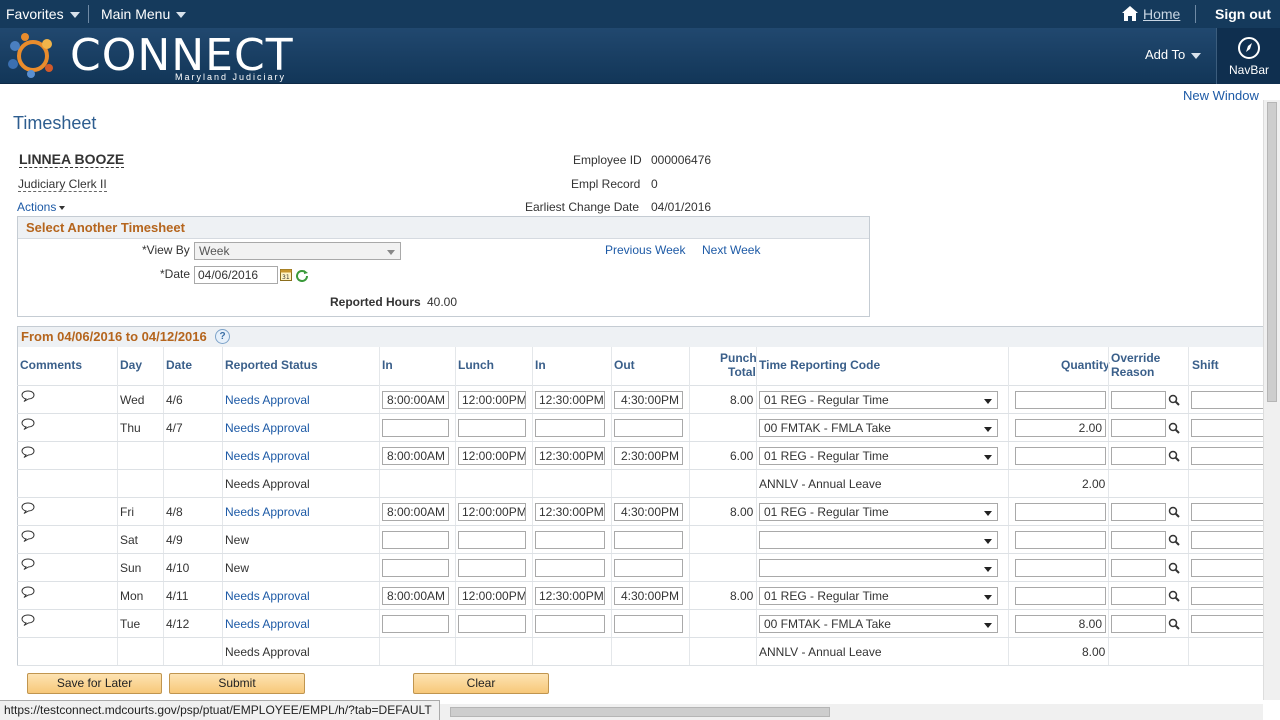 This screenshot has height=720, width=1280. I want to click on navbar-button: NavBar, so click(1248, 56).